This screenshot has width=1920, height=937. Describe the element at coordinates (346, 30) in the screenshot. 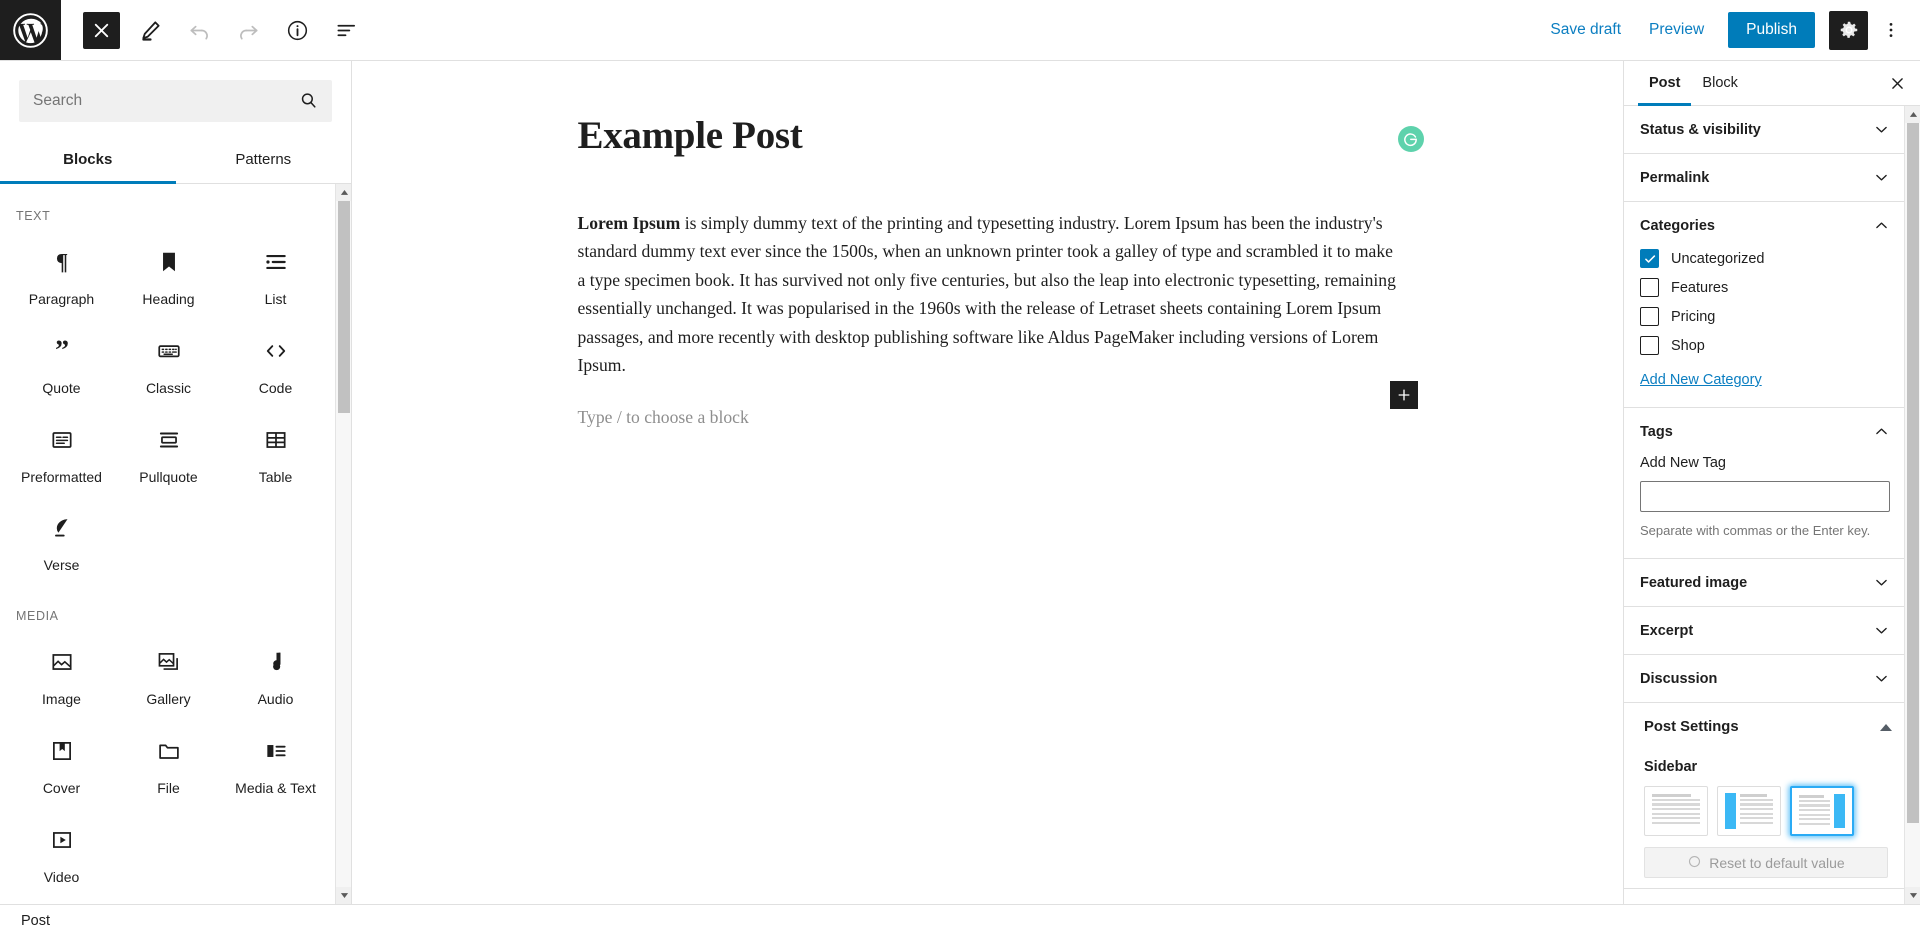

I see `list-view-button` at that location.